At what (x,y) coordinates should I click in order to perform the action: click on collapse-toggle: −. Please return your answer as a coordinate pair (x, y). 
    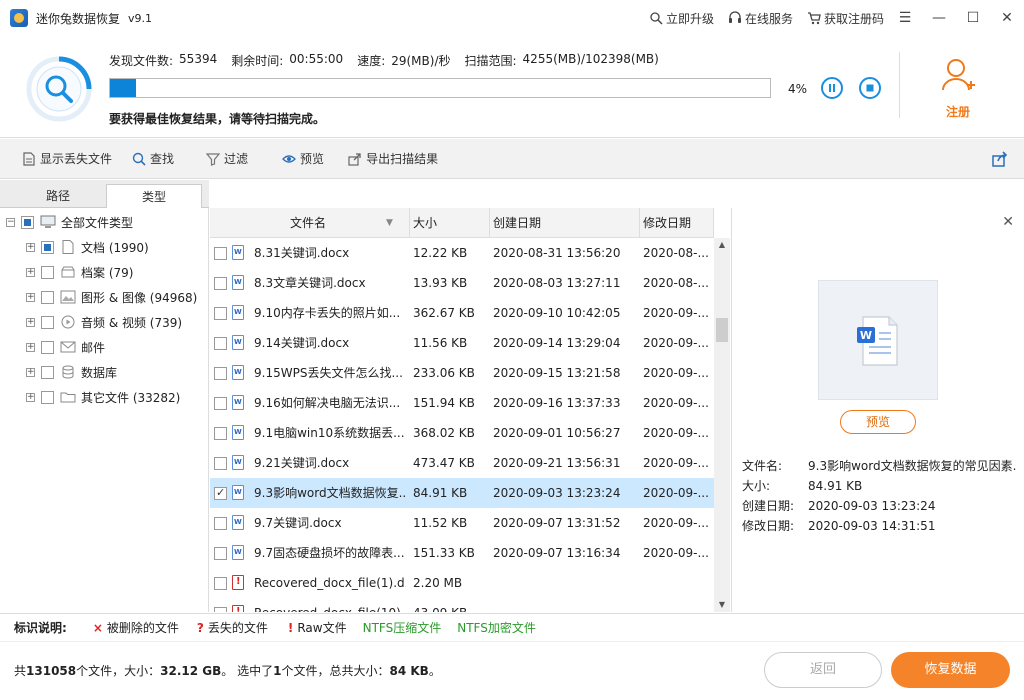
    Looking at the image, I should click on (10, 222).